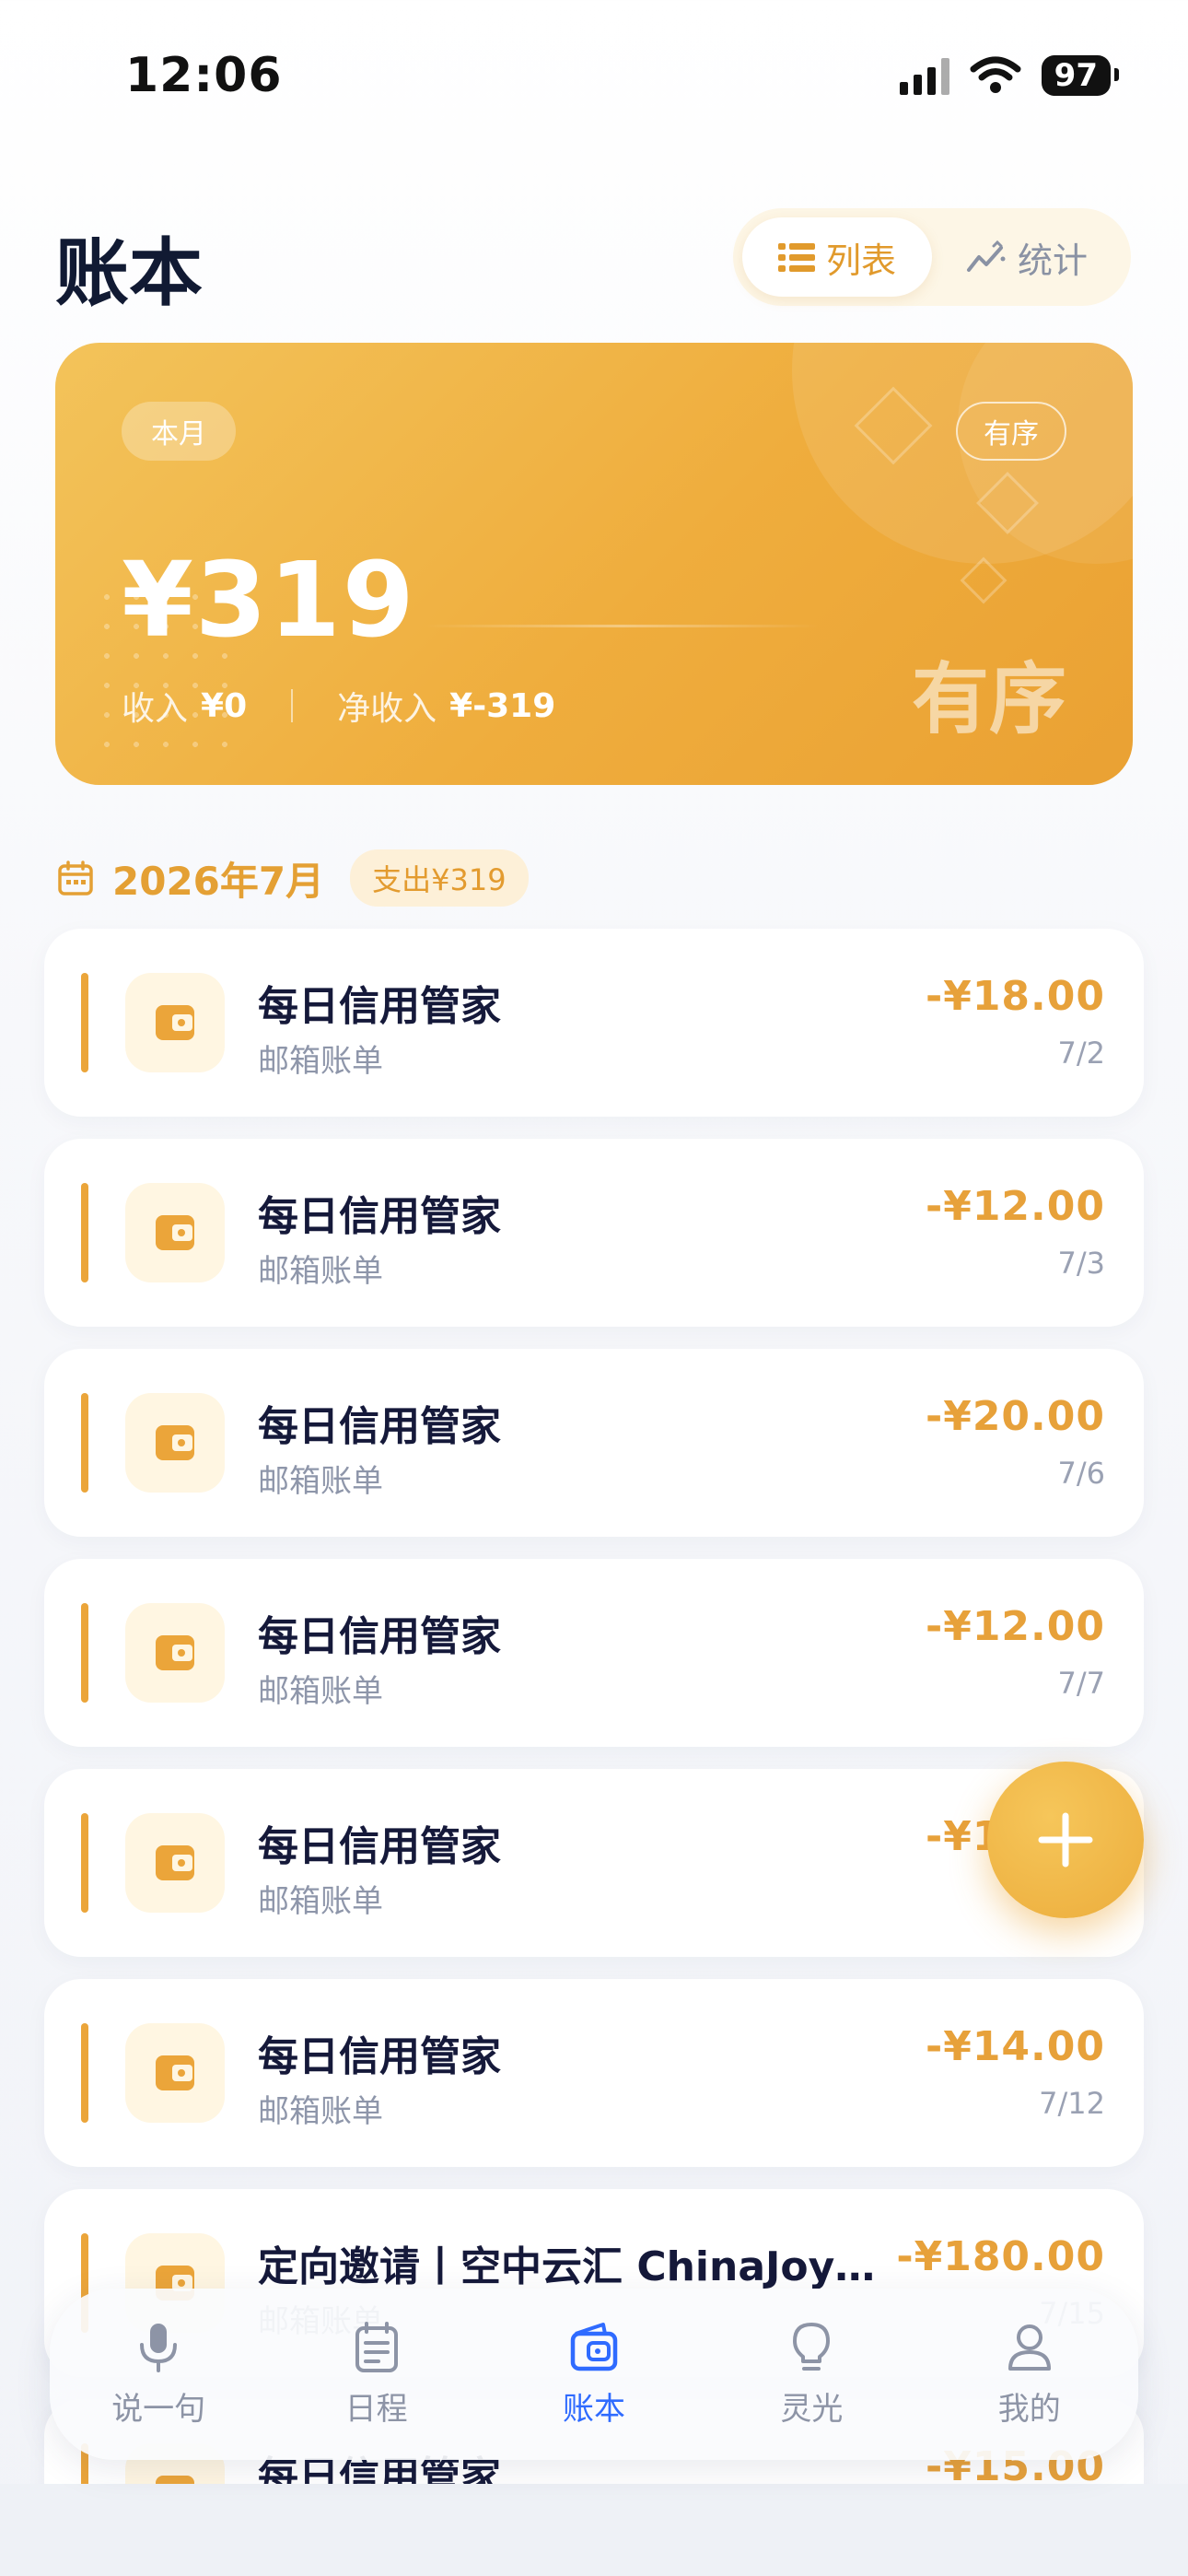 This screenshot has width=1188, height=2576. I want to click on nav-label: 说一句, so click(158, 2409).